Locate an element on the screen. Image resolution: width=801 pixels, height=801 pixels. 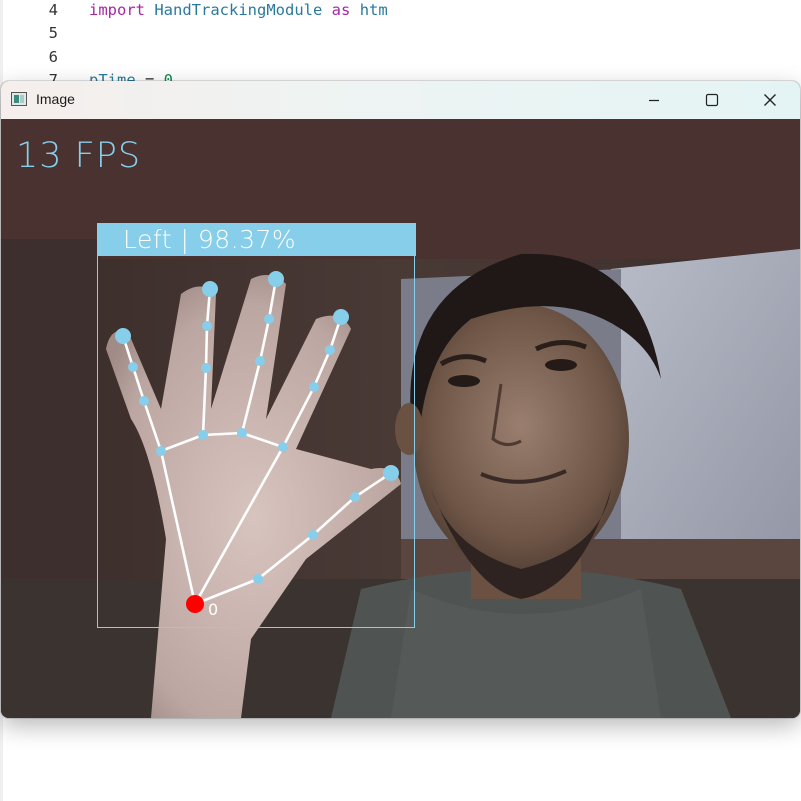
minimize-button is located at coordinates (654, 100).